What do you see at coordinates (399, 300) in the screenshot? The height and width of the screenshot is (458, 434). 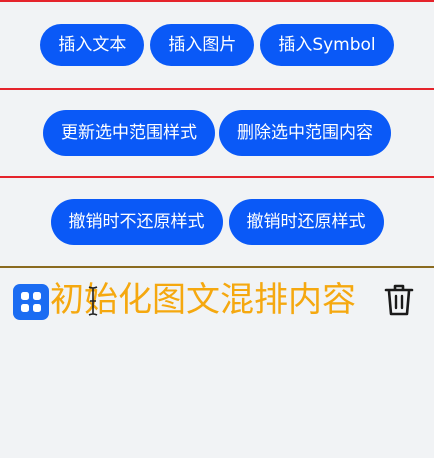 I see `trash-icon` at bounding box center [399, 300].